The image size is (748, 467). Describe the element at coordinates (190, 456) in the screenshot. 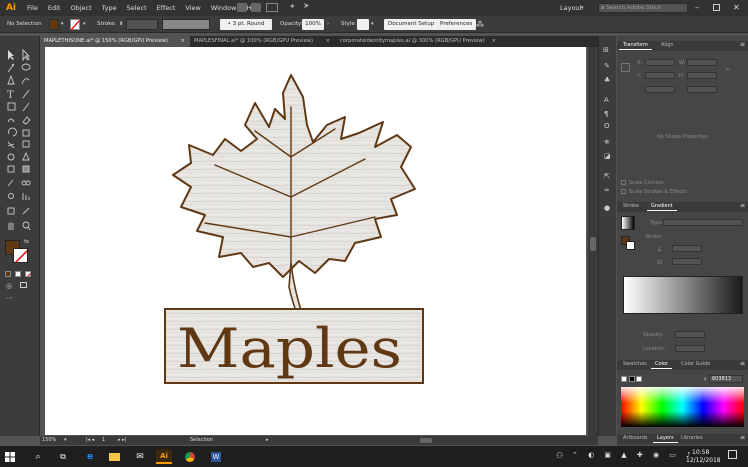

I see `chrome-icon` at that location.